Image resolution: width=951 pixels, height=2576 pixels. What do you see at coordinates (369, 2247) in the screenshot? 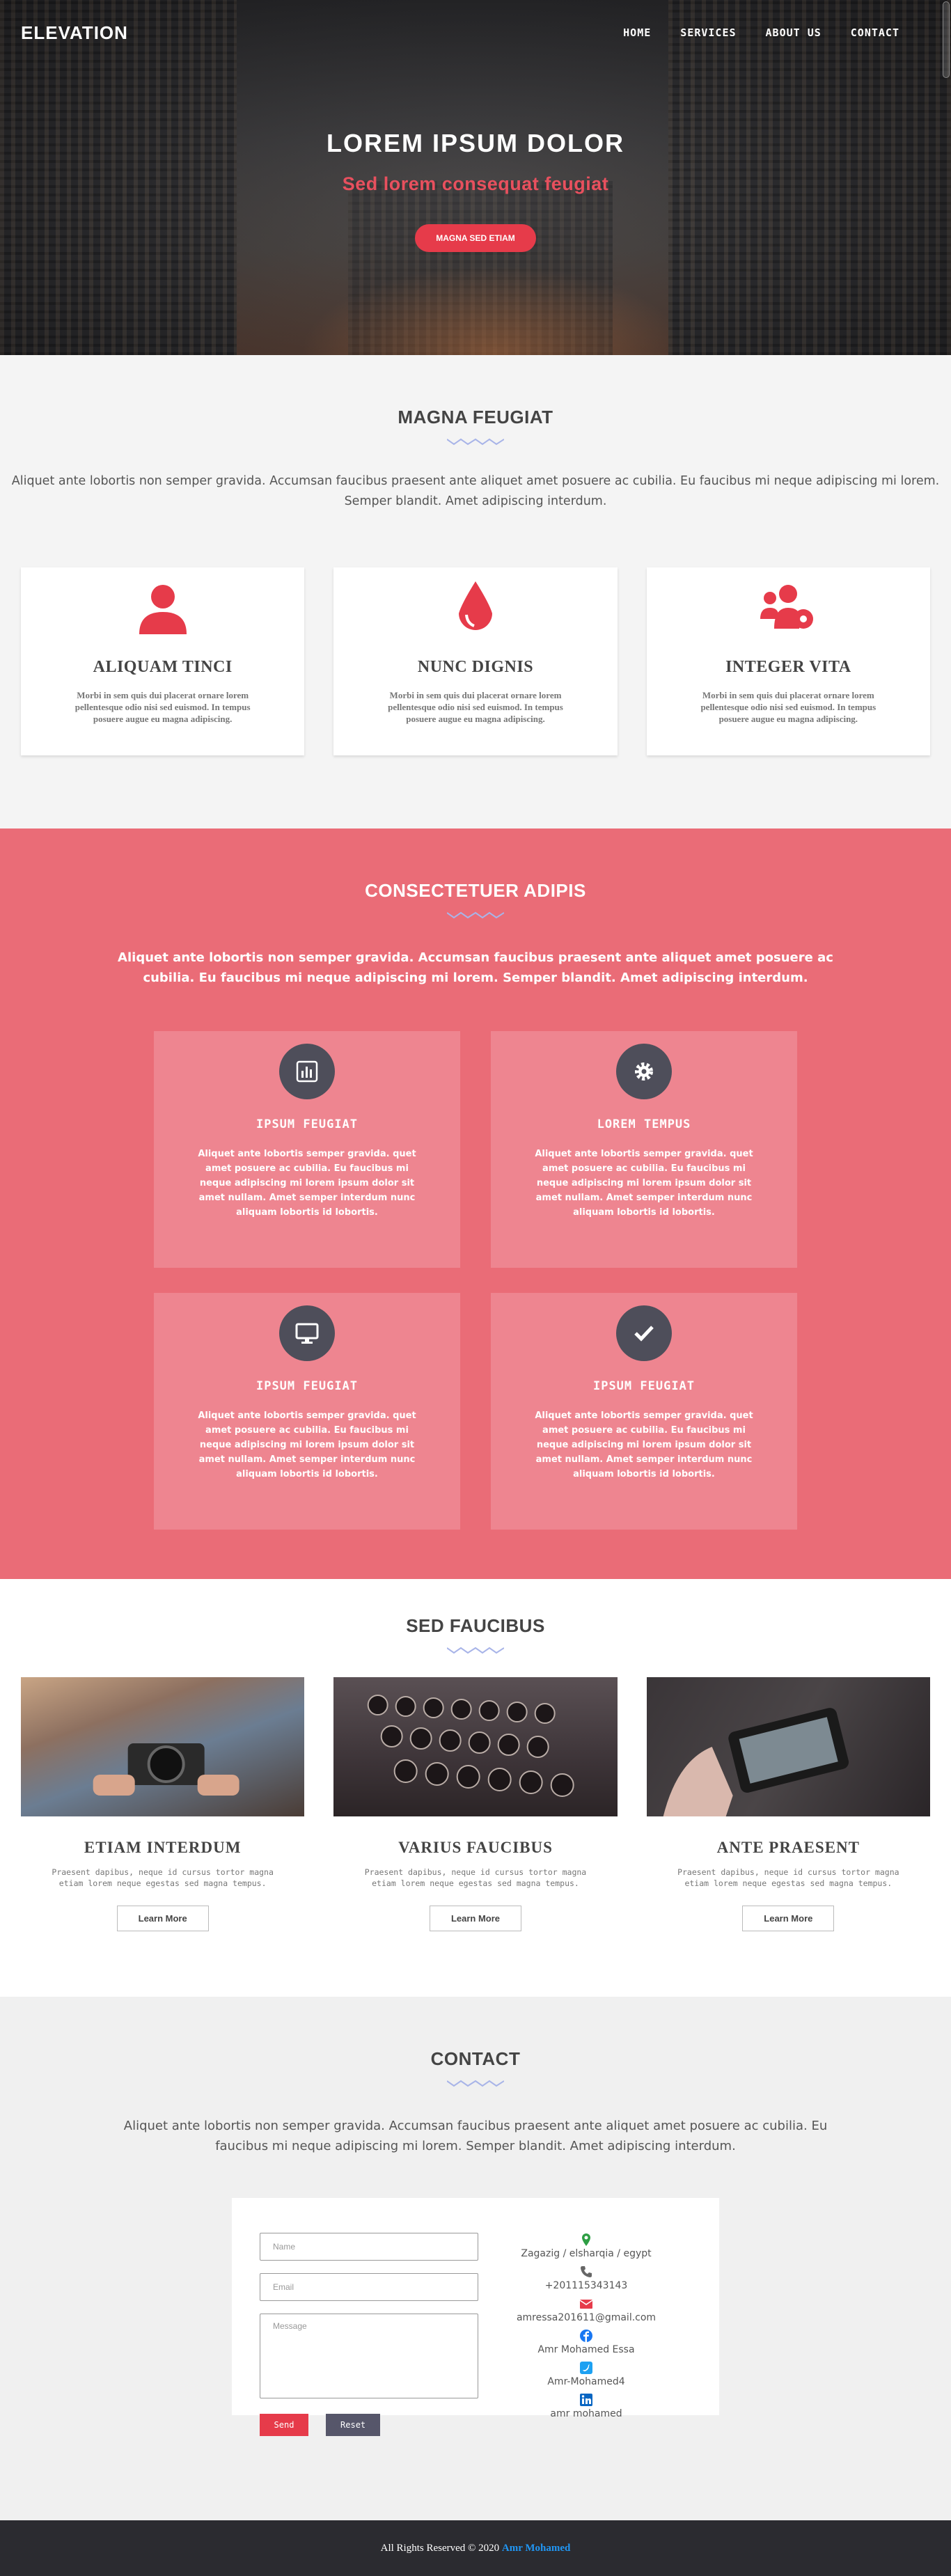
I see `name-input: Name` at bounding box center [369, 2247].